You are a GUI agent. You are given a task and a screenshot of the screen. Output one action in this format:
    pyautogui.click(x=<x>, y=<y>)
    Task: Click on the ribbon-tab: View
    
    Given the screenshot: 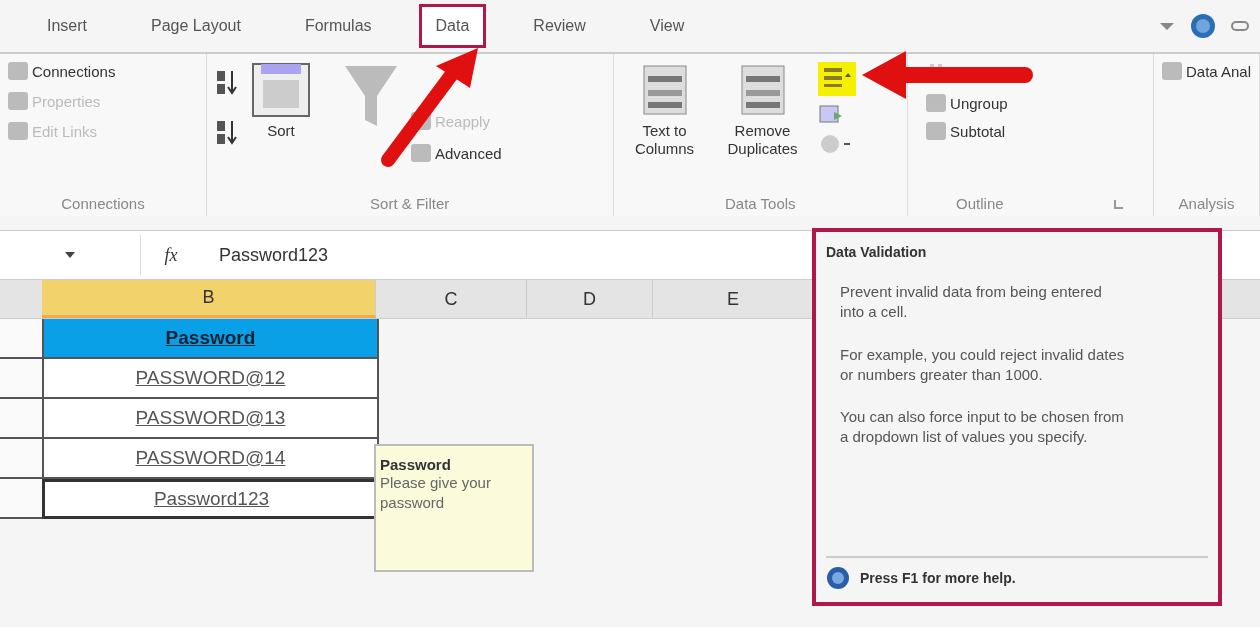 What is the action you would take?
    pyautogui.click(x=667, y=26)
    